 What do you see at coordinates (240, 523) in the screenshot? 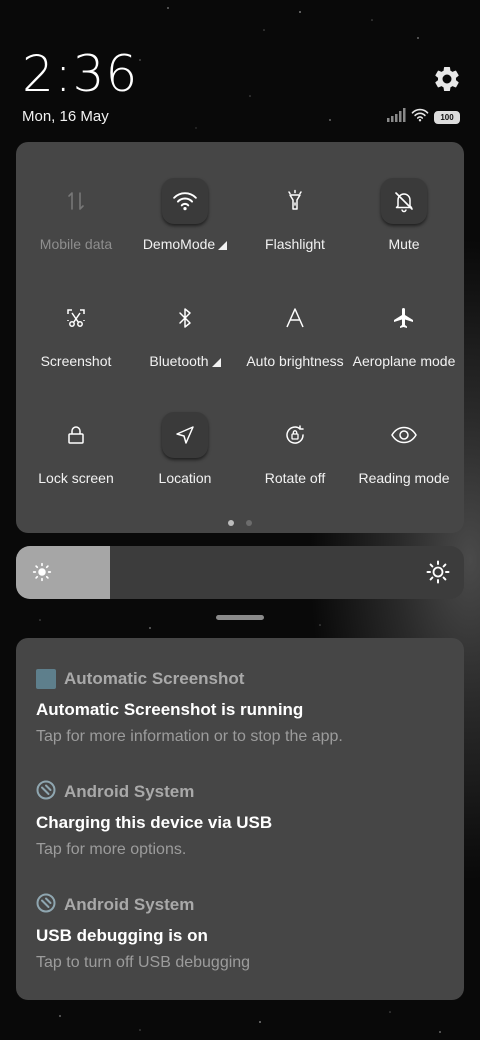
I see `page-indicator` at bounding box center [240, 523].